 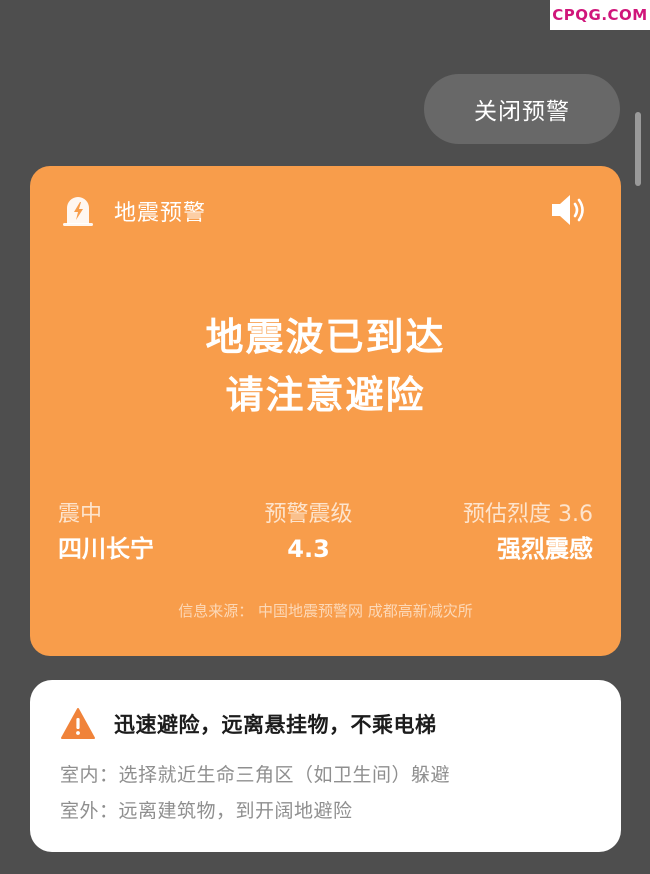 I want to click on alert-info-row: 震中 四川长宁 预警震级 4.3 预估烈度 3.6 强烈震感, so click(x=325, y=533).